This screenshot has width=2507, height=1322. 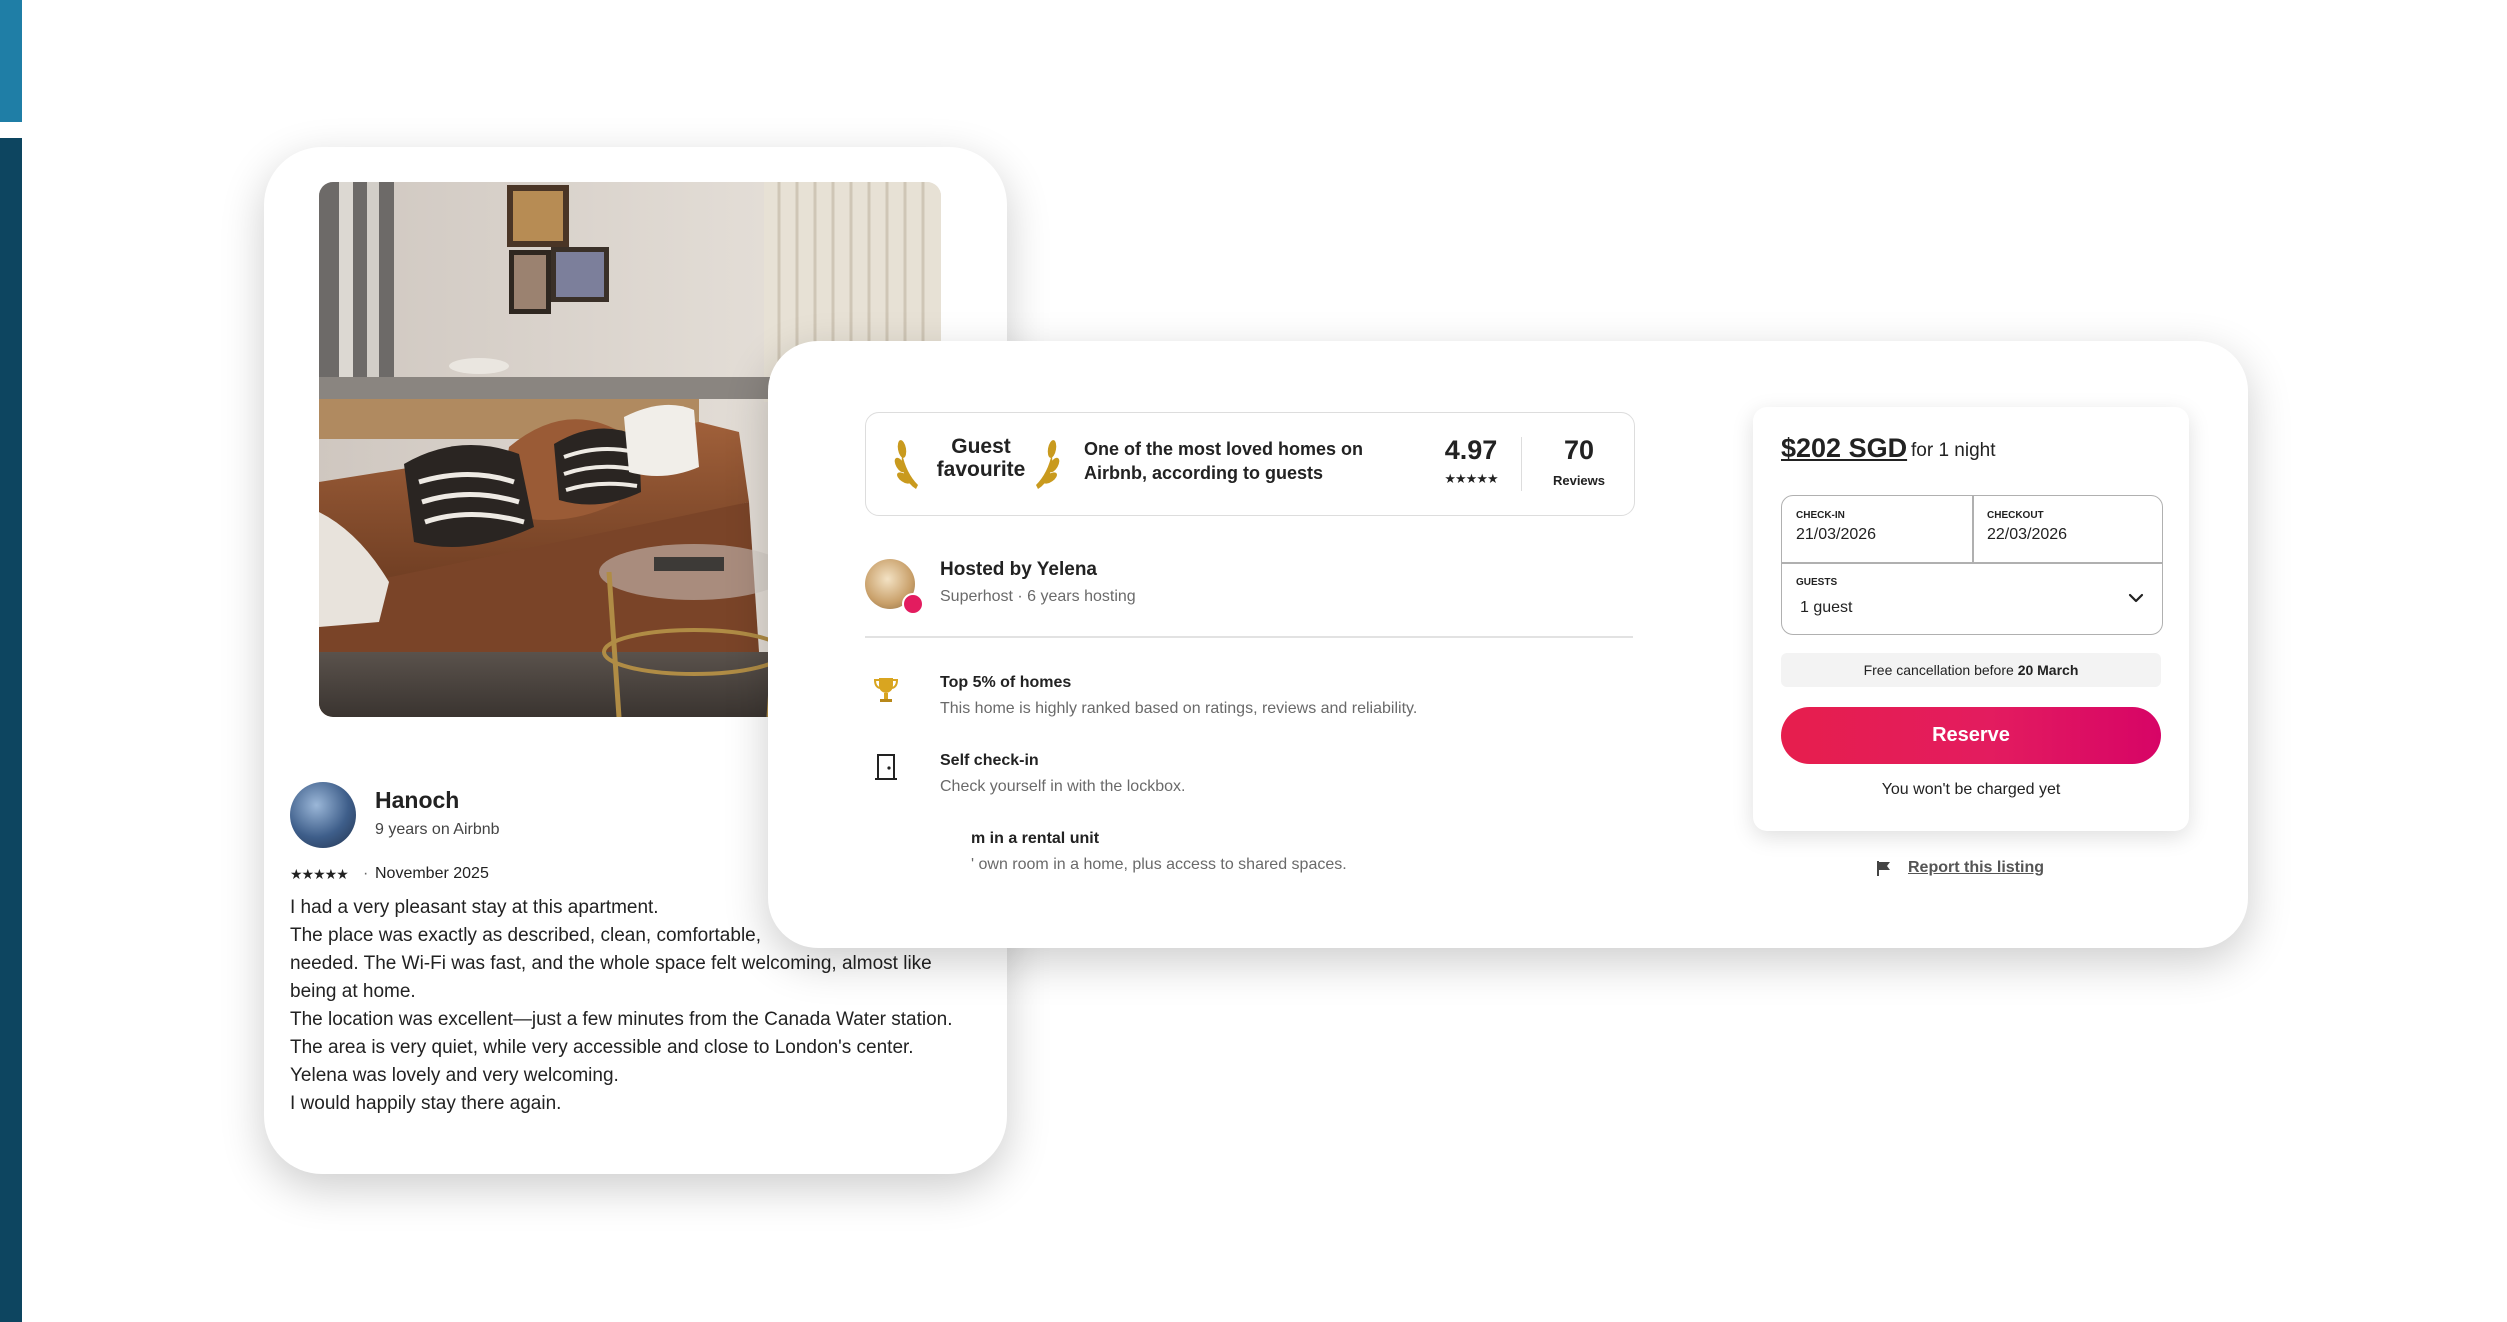 I want to click on host-subtitle: Superhost · 6 years hosting, so click(x=1038, y=596).